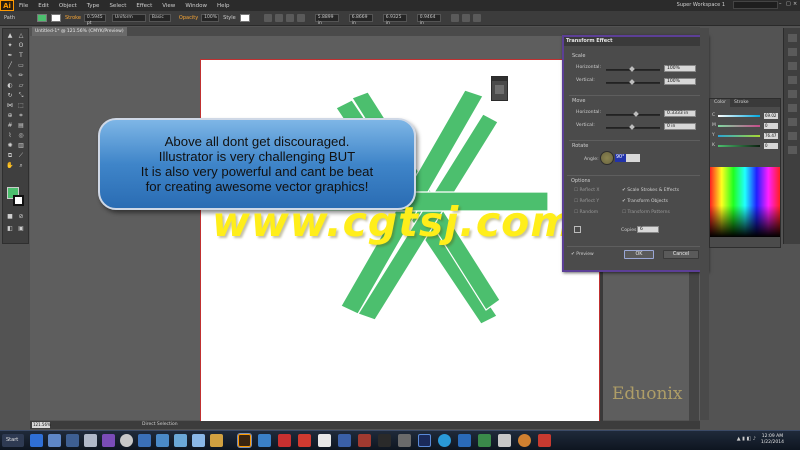 This screenshot has height=450, width=800. Describe the element at coordinates (10, 65) in the screenshot. I see `line-tool-icon: ╱` at that location.